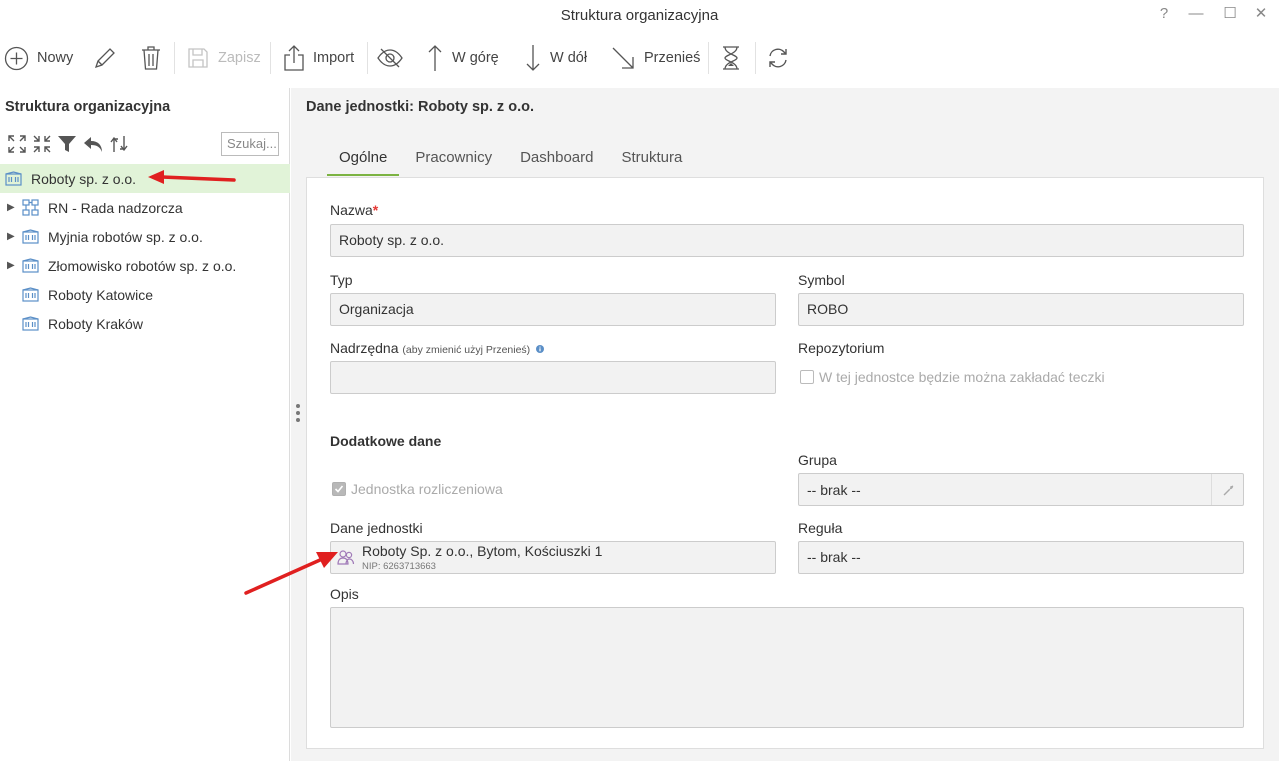  I want to click on history-button, so click(731, 58).